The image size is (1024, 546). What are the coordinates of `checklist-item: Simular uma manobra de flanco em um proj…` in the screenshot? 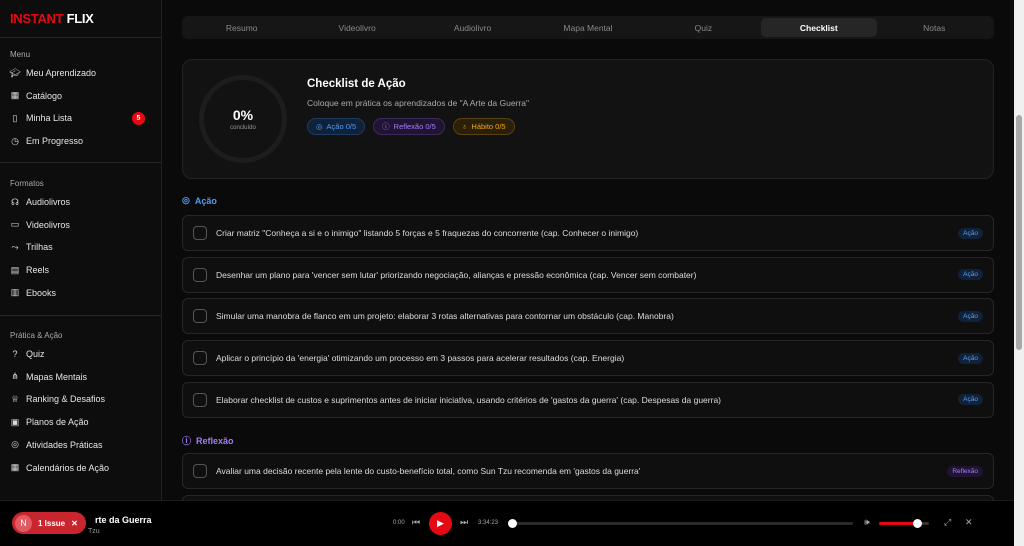 It's located at (588, 316).